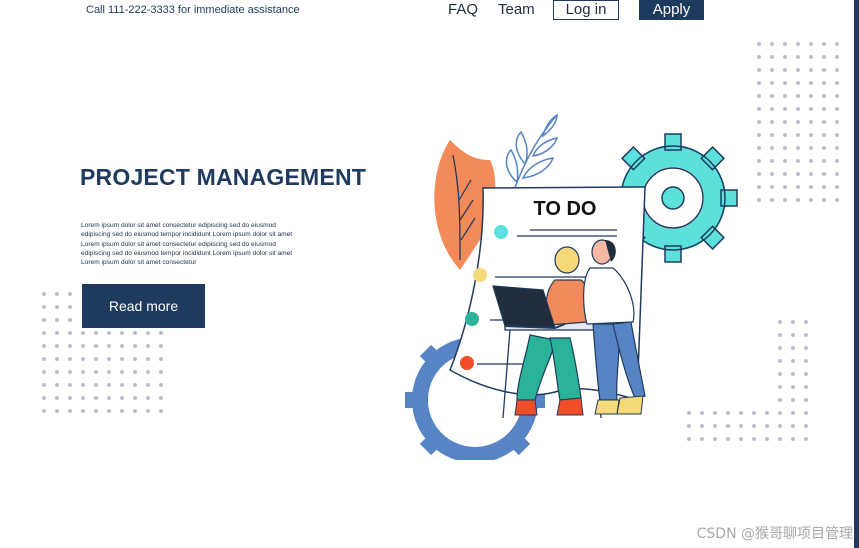 The width and height of the screenshot is (859, 548). I want to click on nav-link-team: Team, so click(516, 9).